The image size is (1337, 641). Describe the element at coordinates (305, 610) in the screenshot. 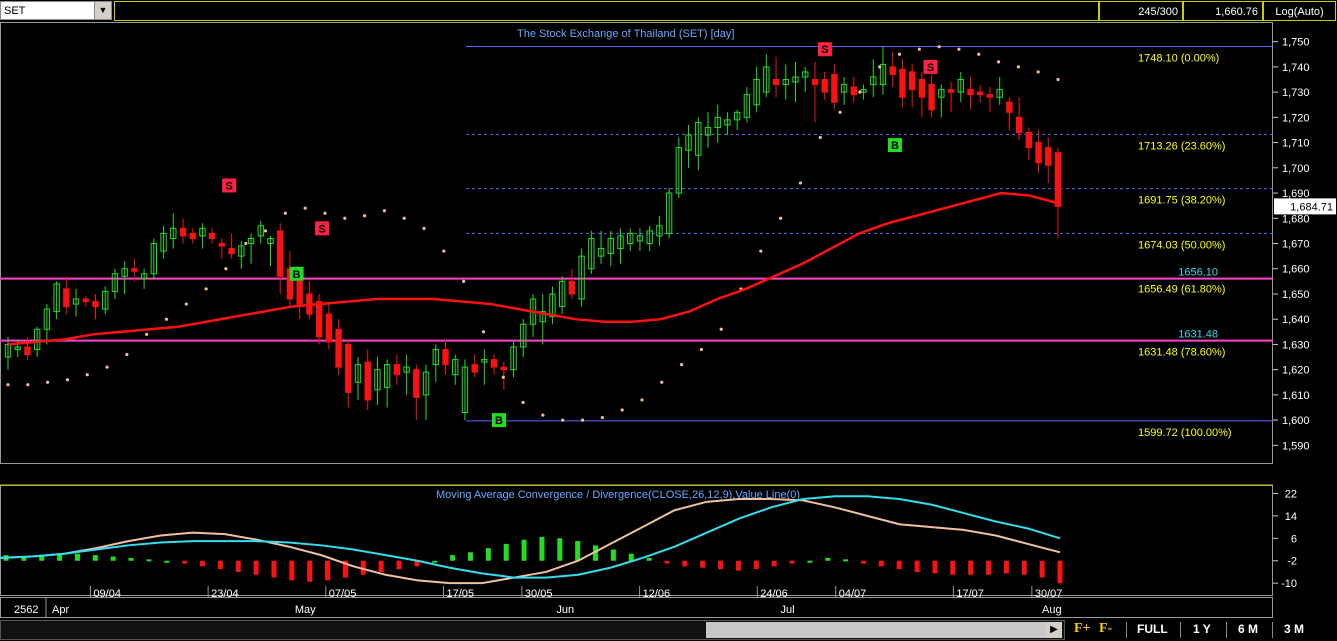

I see `month-label: May` at that location.